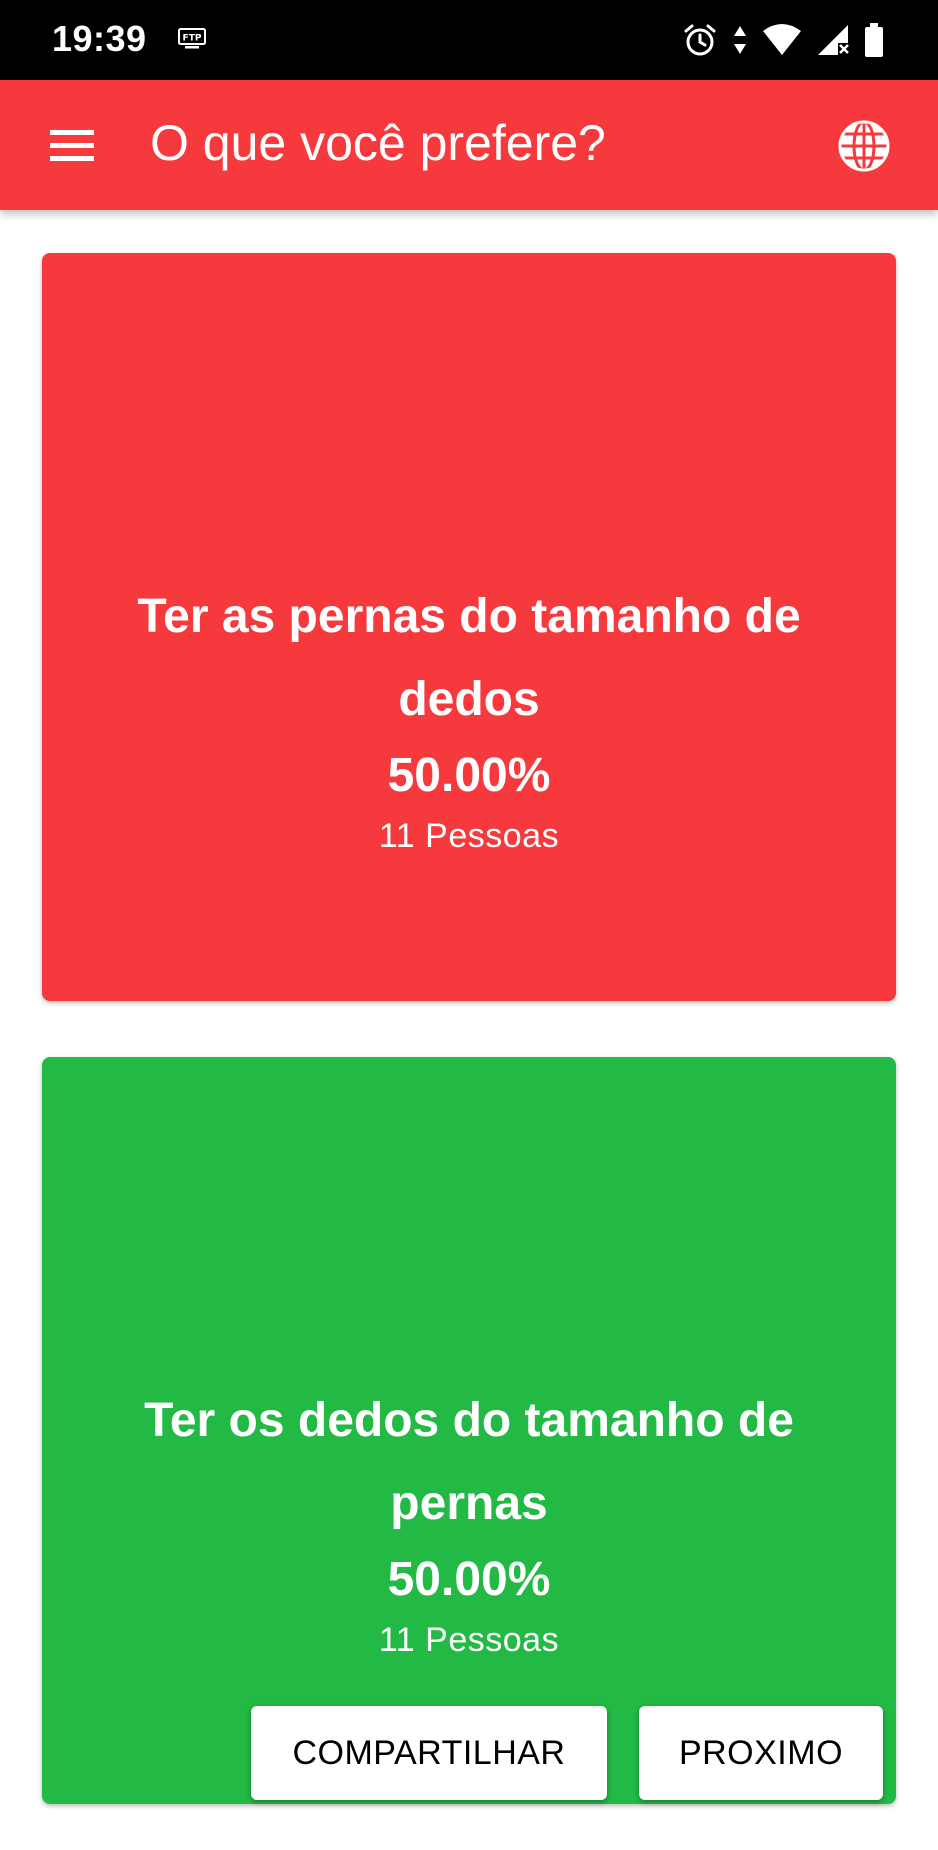  What do you see at coordinates (73, 145) in the screenshot?
I see `menu-icon` at bounding box center [73, 145].